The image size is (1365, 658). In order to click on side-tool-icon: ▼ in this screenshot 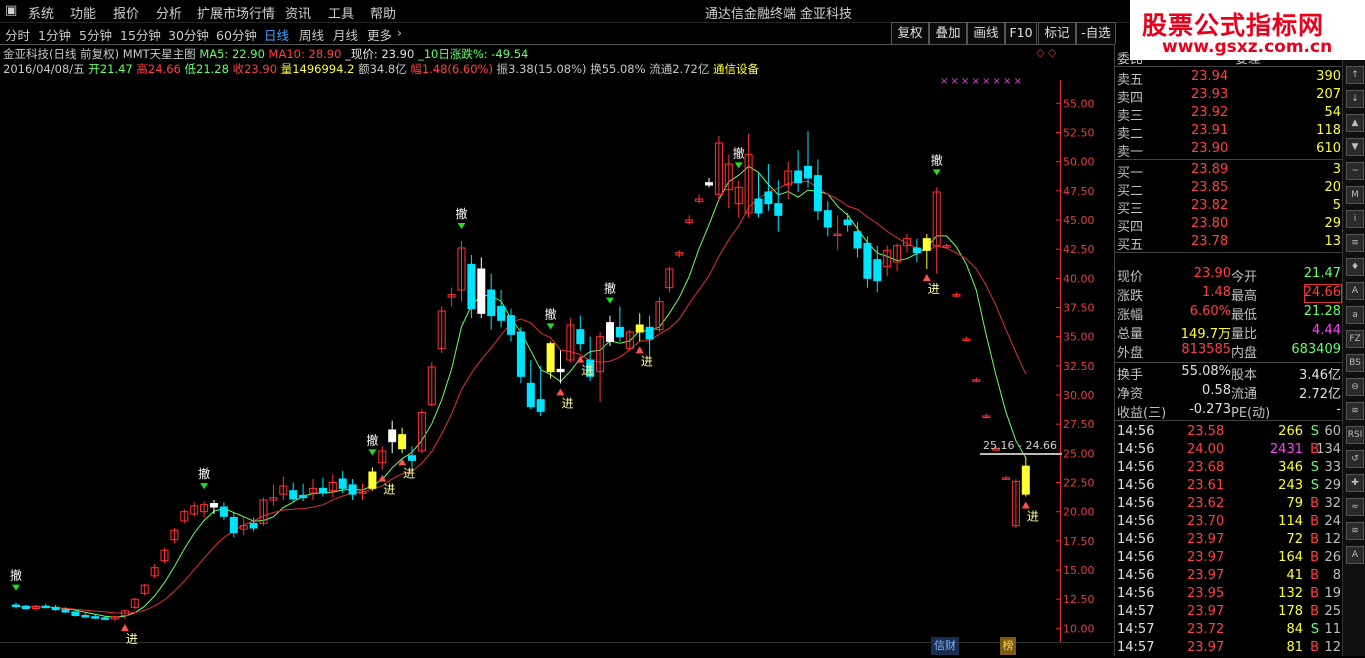, I will do `click(1355, 147)`.